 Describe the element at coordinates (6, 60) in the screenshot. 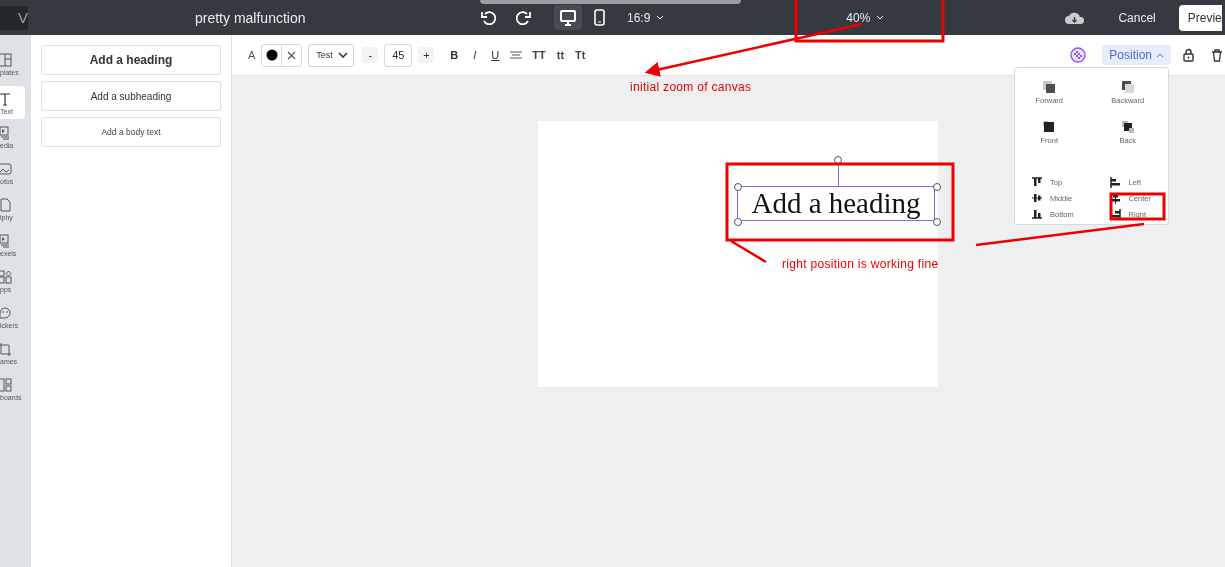

I see `layout-icon` at that location.